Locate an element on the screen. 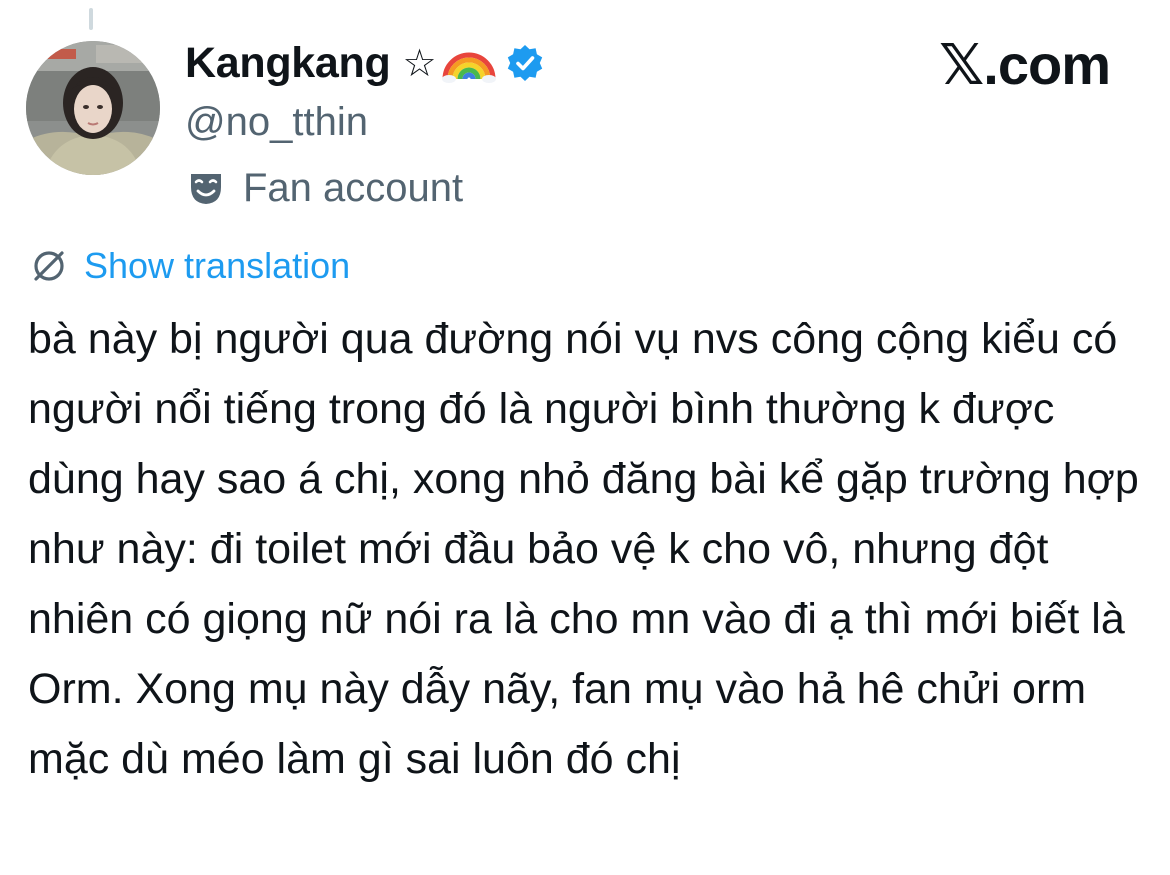 This screenshot has height=875, width=1170. tweet-header: Kangkang ☆ @no_tthin Fan account is located at coordinates (365, 124).